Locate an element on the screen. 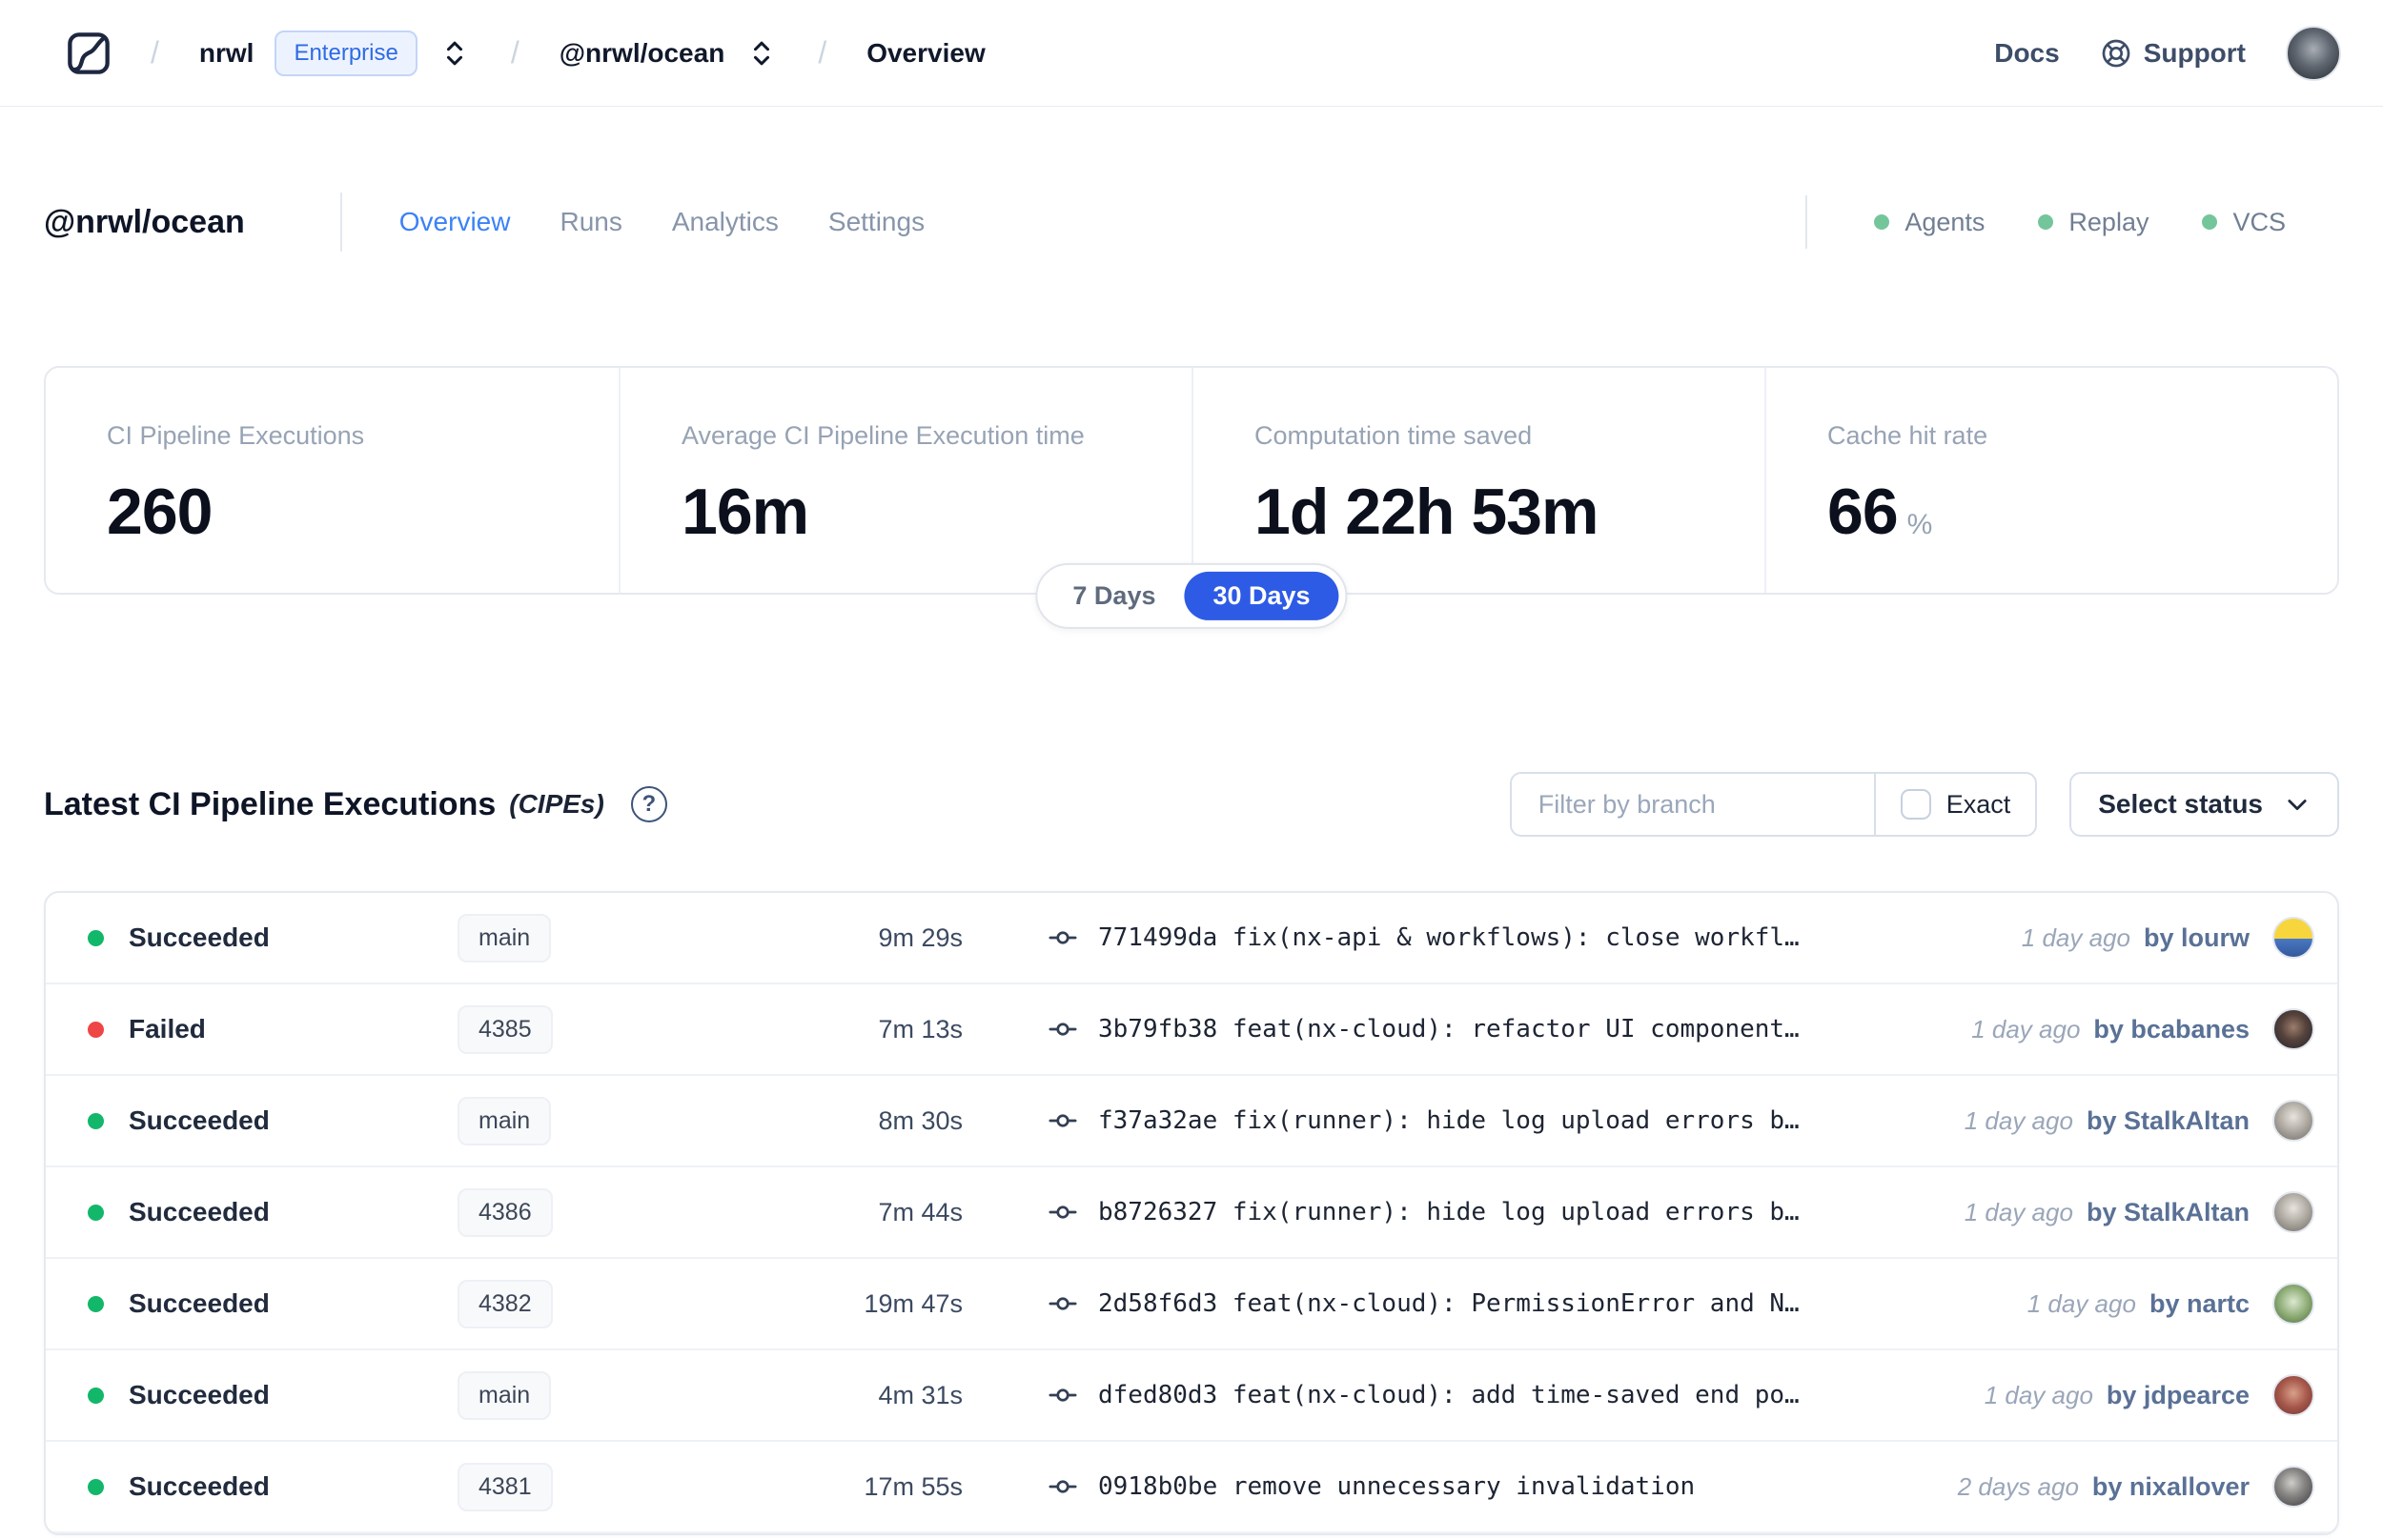 This screenshot has width=2383, height=1540. stat-unit: % is located at coordinates (1920, 524).